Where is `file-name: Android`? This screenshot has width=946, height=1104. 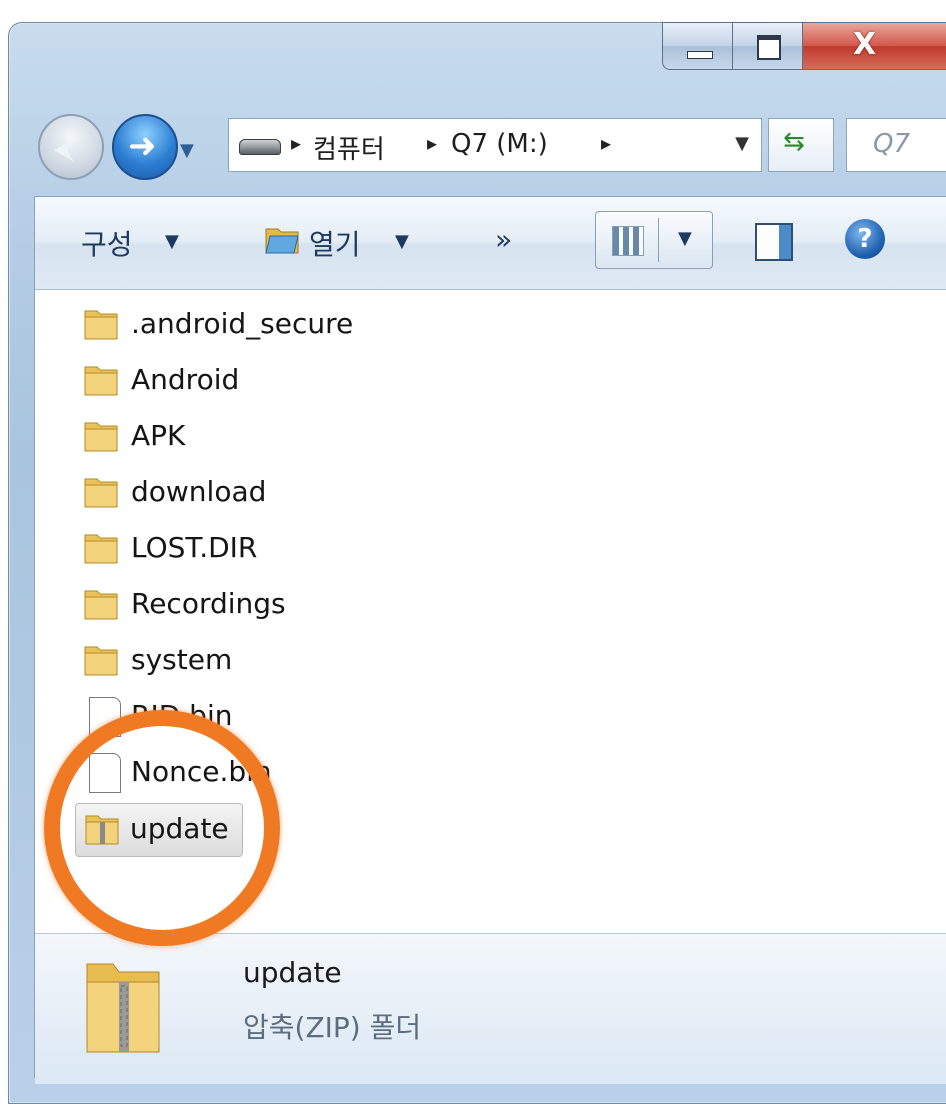 file-name: Android is located at coordinates (185, 379).